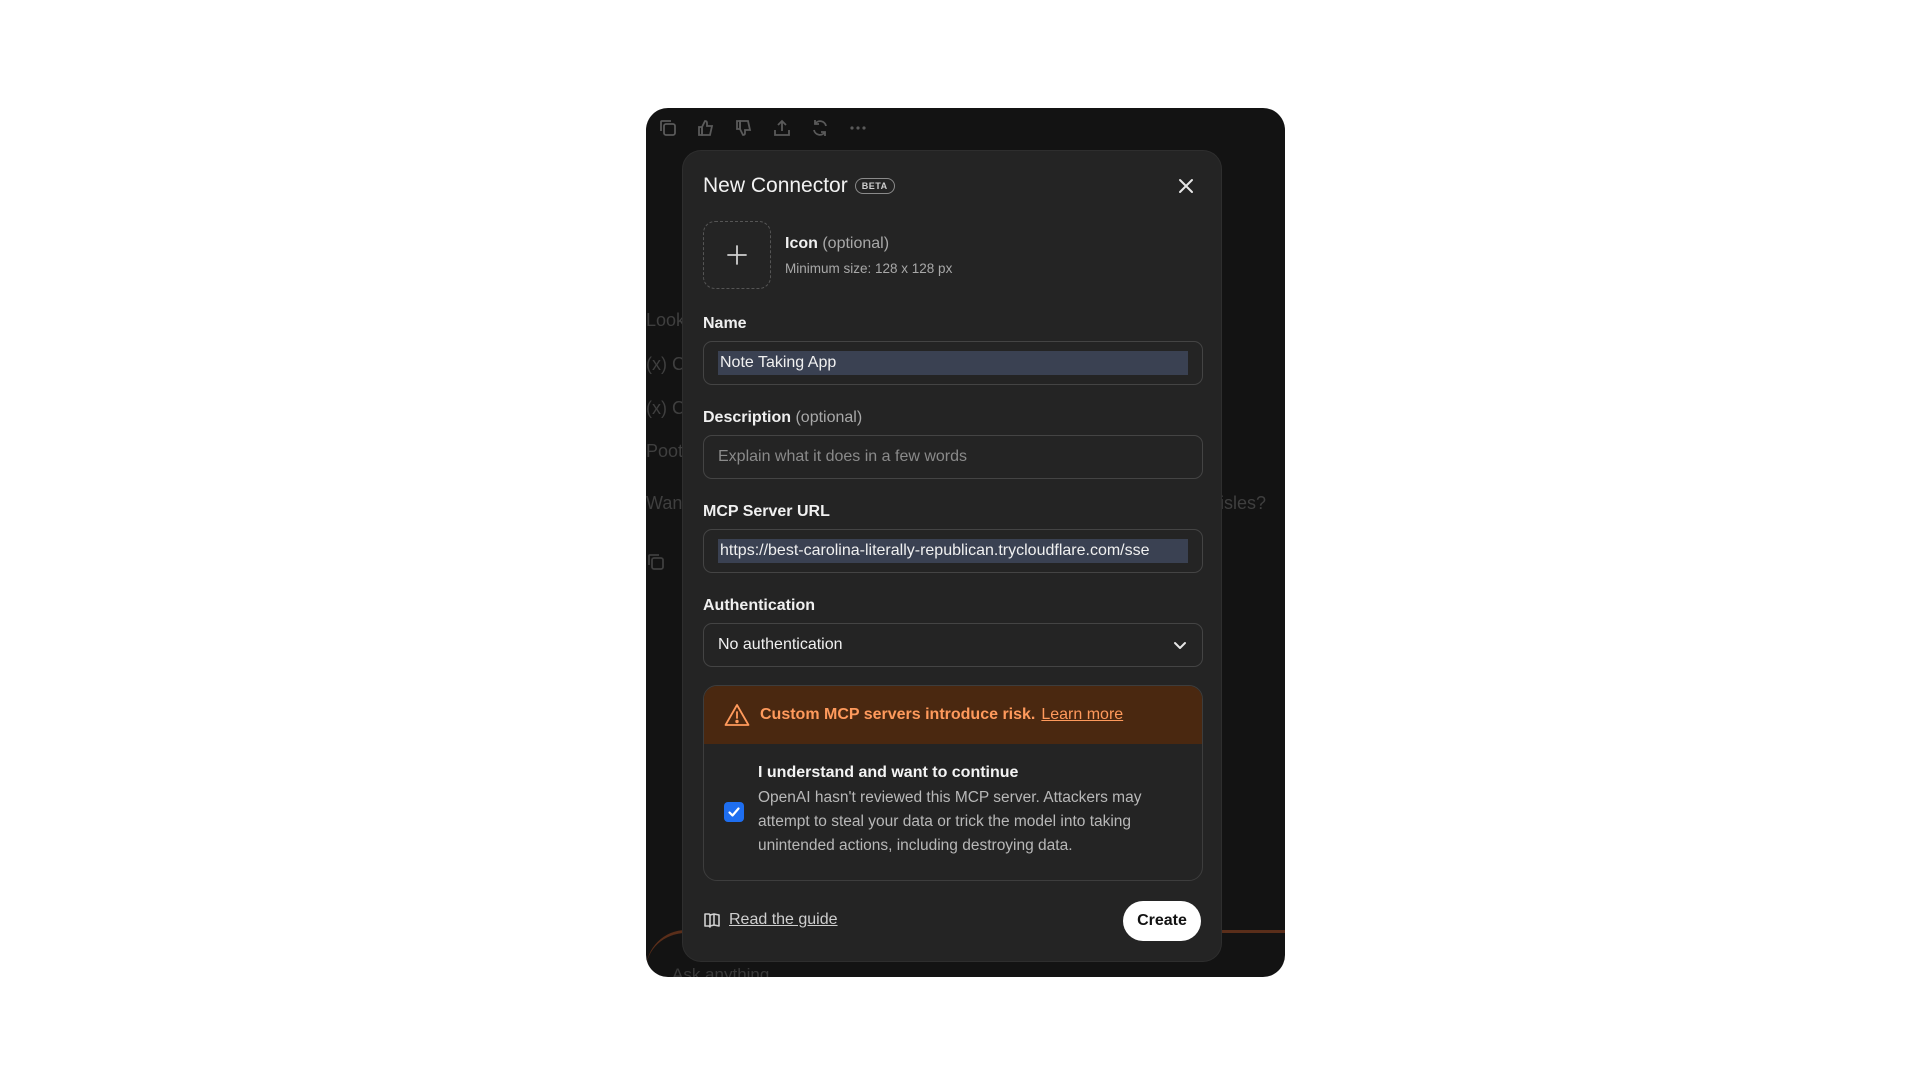 The width and height of the screenshot is (1920, 1080). Describe the element at coordinates (782, 128) in the screenshot. I see `share-icon` at that location.